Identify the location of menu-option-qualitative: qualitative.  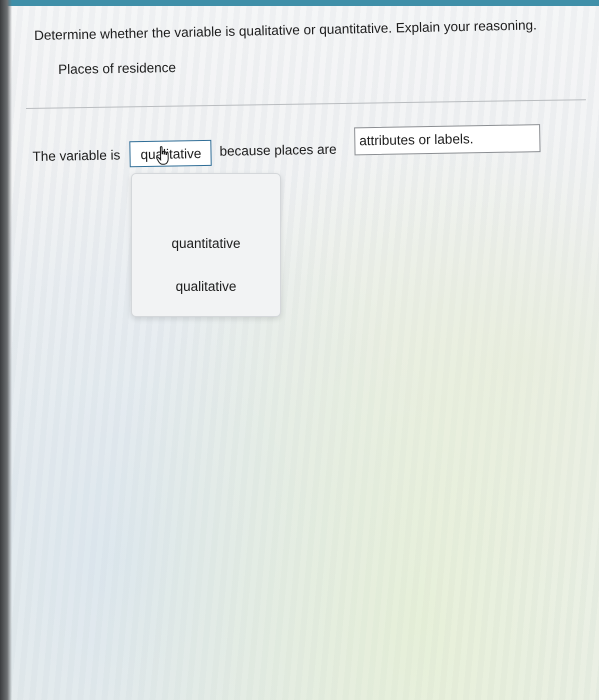
(206, 291).